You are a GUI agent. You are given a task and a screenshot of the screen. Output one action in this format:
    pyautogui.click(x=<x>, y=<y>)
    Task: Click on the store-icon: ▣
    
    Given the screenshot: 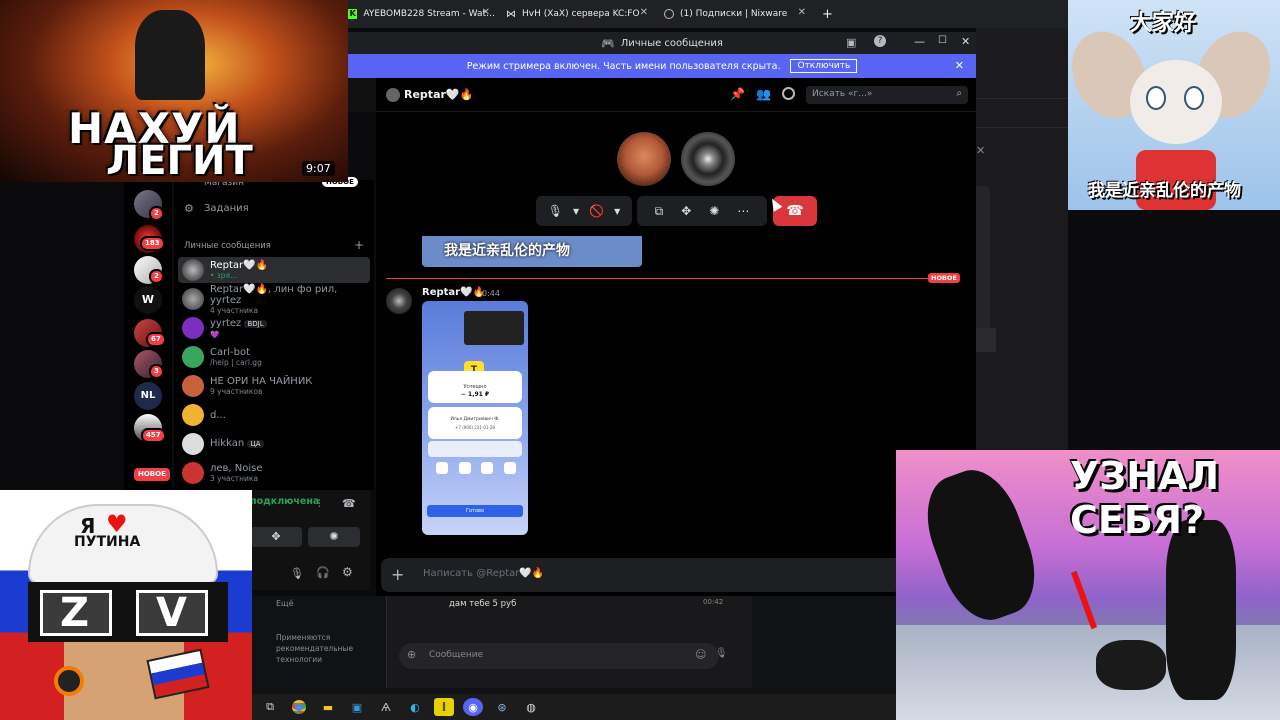 What is the action you would take?
    pyautogui.click(x=357, y=707)
    